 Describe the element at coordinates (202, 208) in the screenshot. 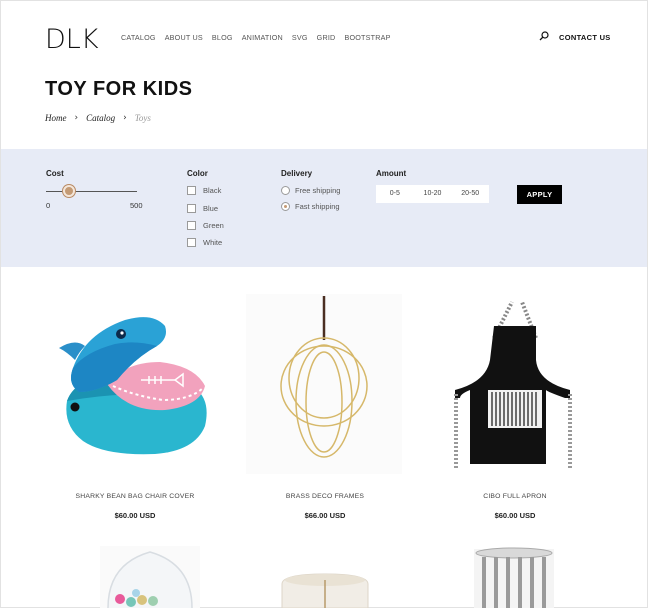

I see `color-checkbox-blue: Blue` at that location.